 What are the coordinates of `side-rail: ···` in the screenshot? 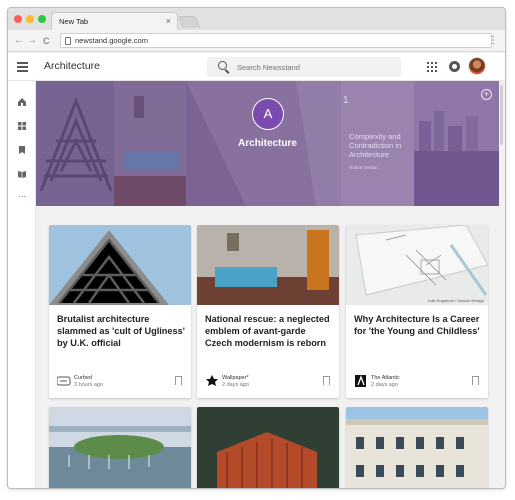 It's located at (22, 284).